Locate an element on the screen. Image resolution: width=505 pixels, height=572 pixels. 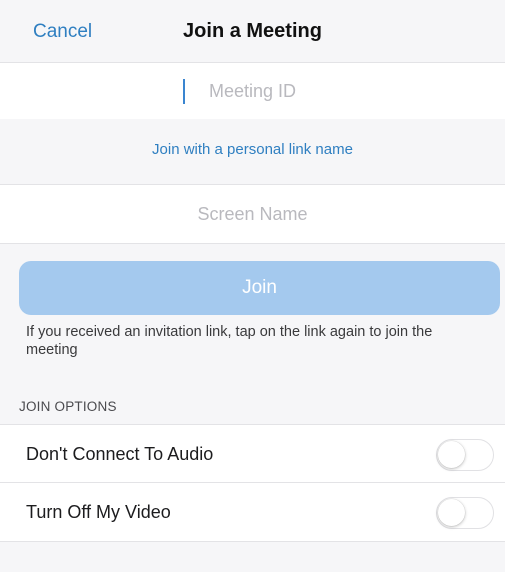
meeting-id-row is located at coordinates (252, 91).